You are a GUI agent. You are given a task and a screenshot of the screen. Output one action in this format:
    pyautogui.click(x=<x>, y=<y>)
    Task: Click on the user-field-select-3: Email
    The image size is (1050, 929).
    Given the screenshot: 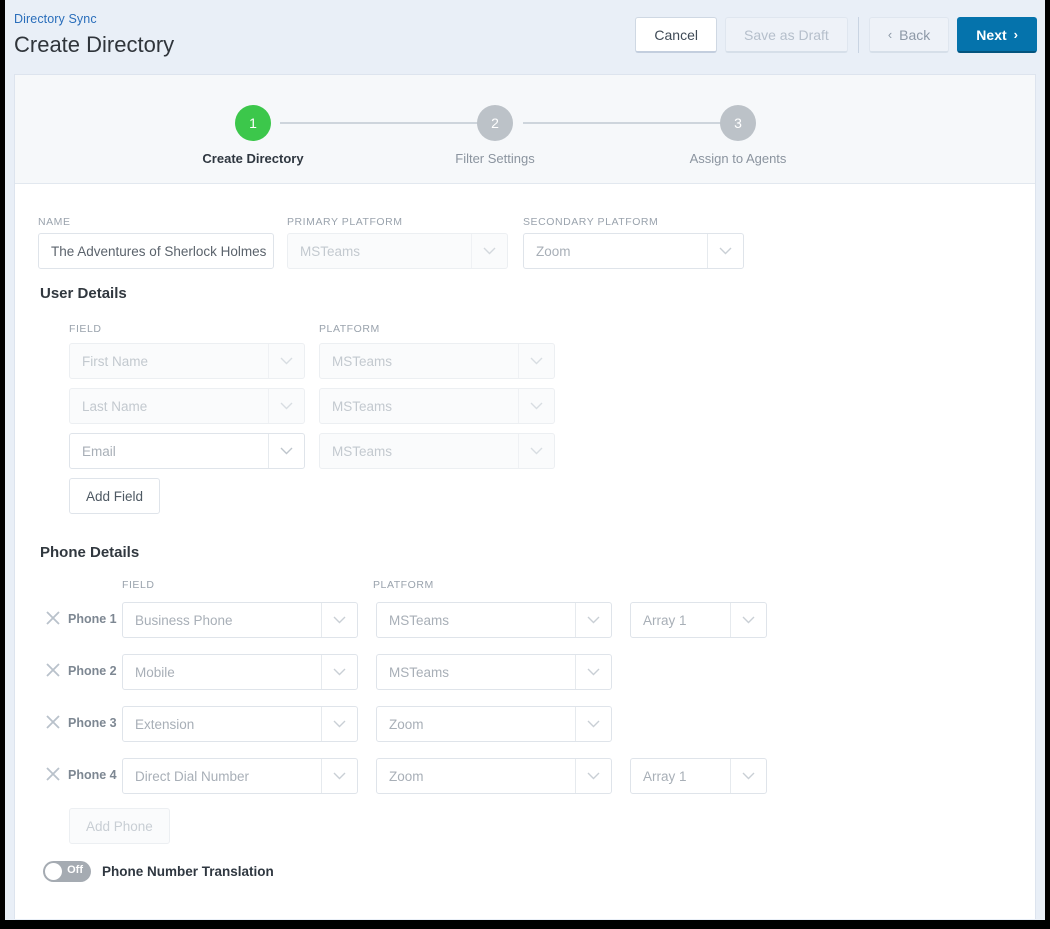 What is the action you would take?
    pyautogui.click(x=187, y=451)
    